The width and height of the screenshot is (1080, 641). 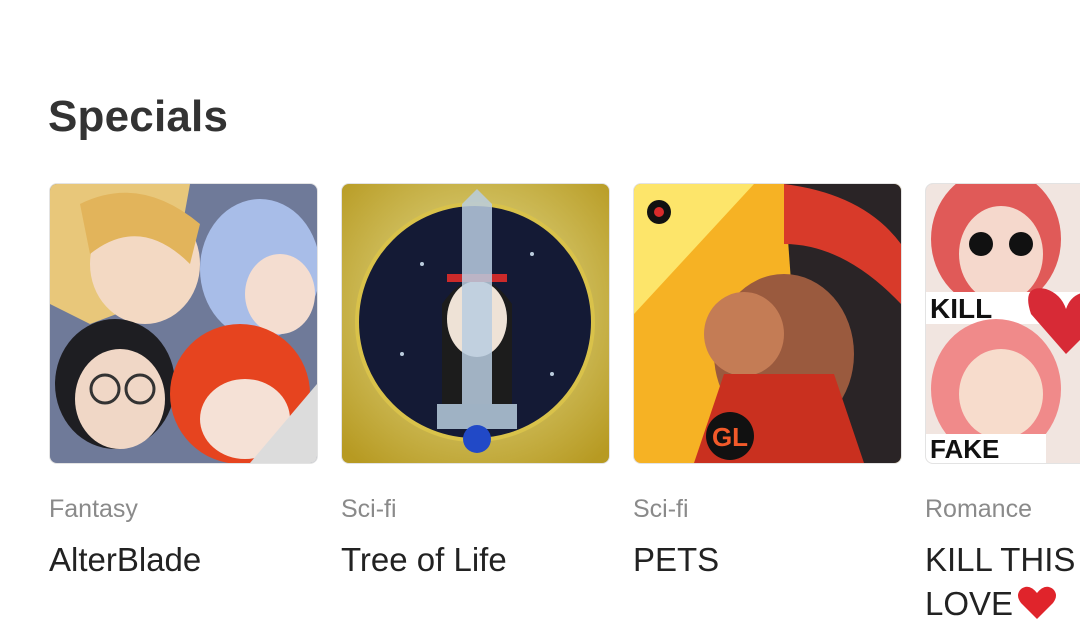 I want to click on svg-text: KILL, so click(x=961, y=308).